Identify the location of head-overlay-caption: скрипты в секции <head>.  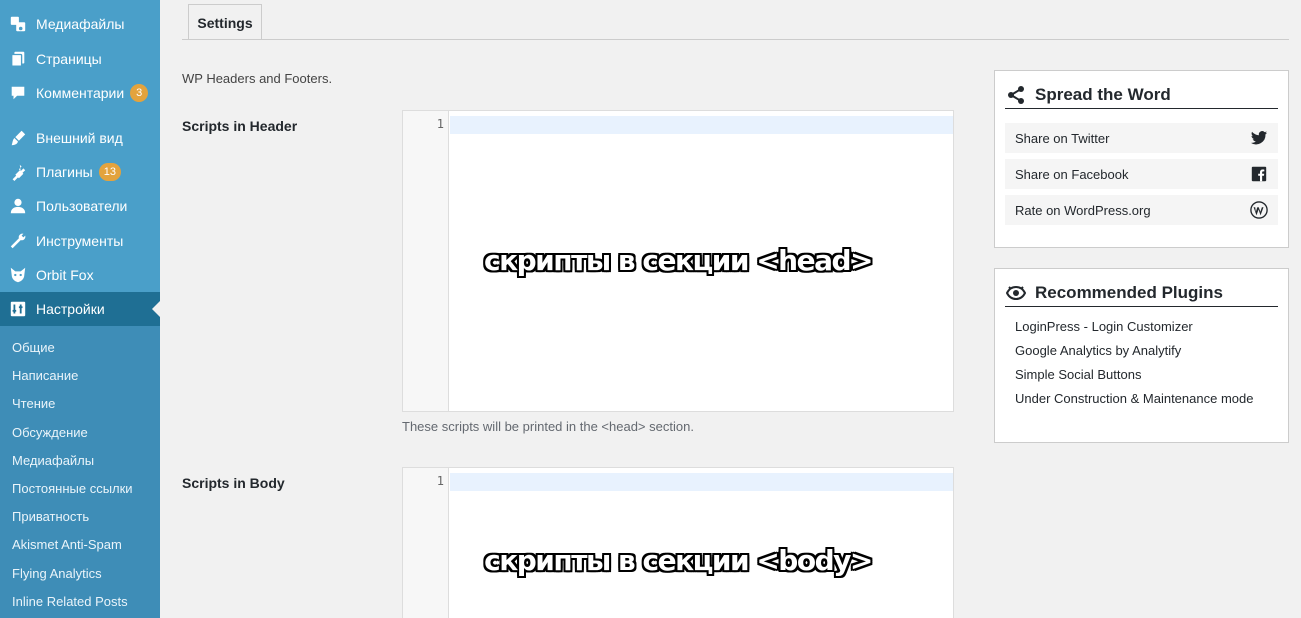
(679, 260).